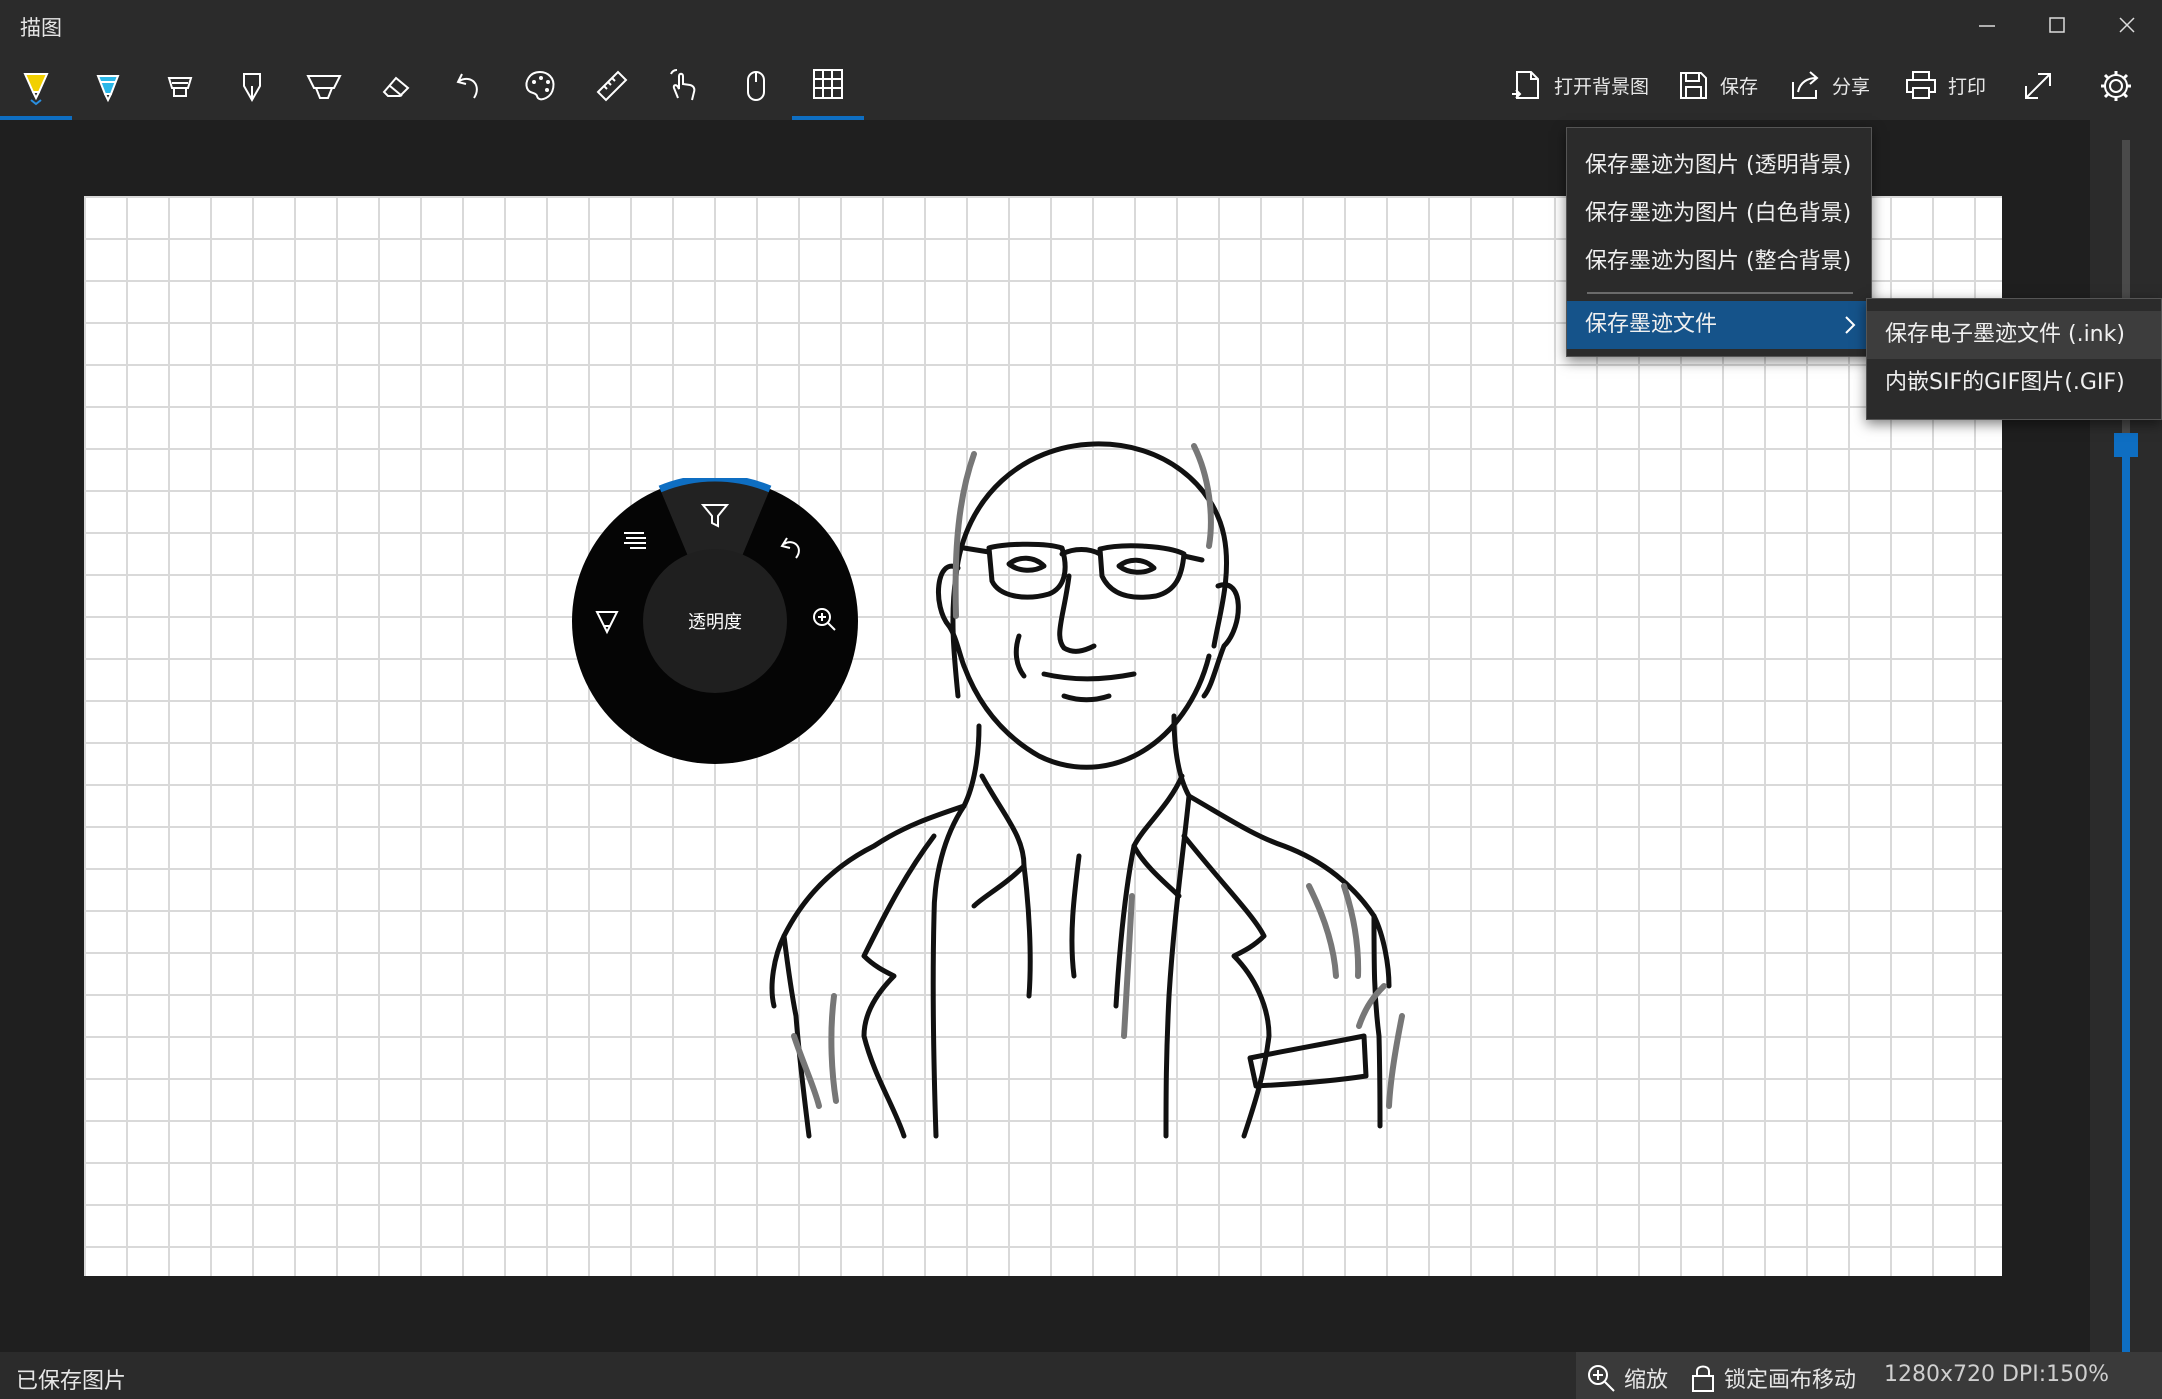 The height and width of the screenshot is (1399, 2162). I want to click on tool-pencil, so click(108, 86).